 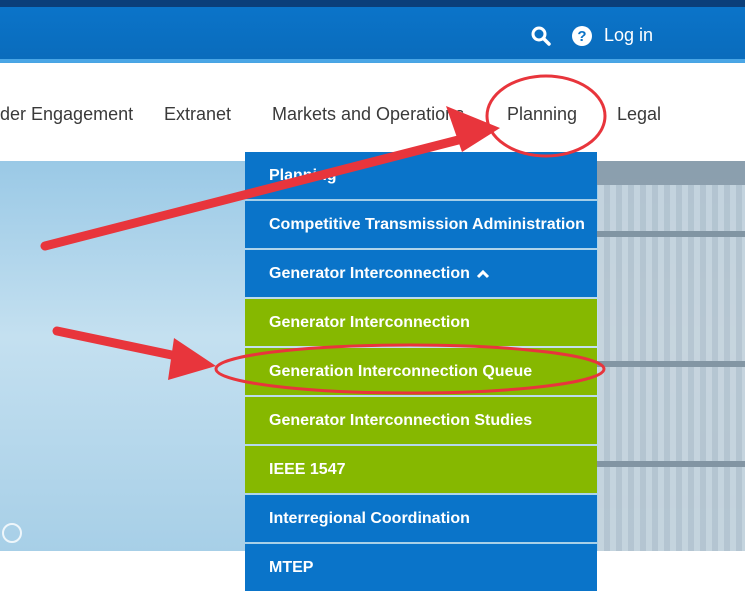 I want to click on annotation-circle-planning, so click(x=546, y=116).